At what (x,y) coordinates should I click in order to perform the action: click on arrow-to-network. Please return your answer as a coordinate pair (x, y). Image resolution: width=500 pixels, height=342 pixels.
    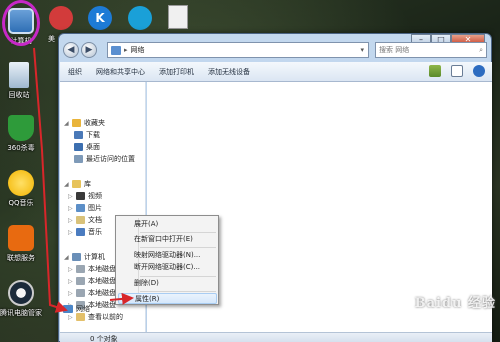
    Looking at the image, I should click on (50, 180).